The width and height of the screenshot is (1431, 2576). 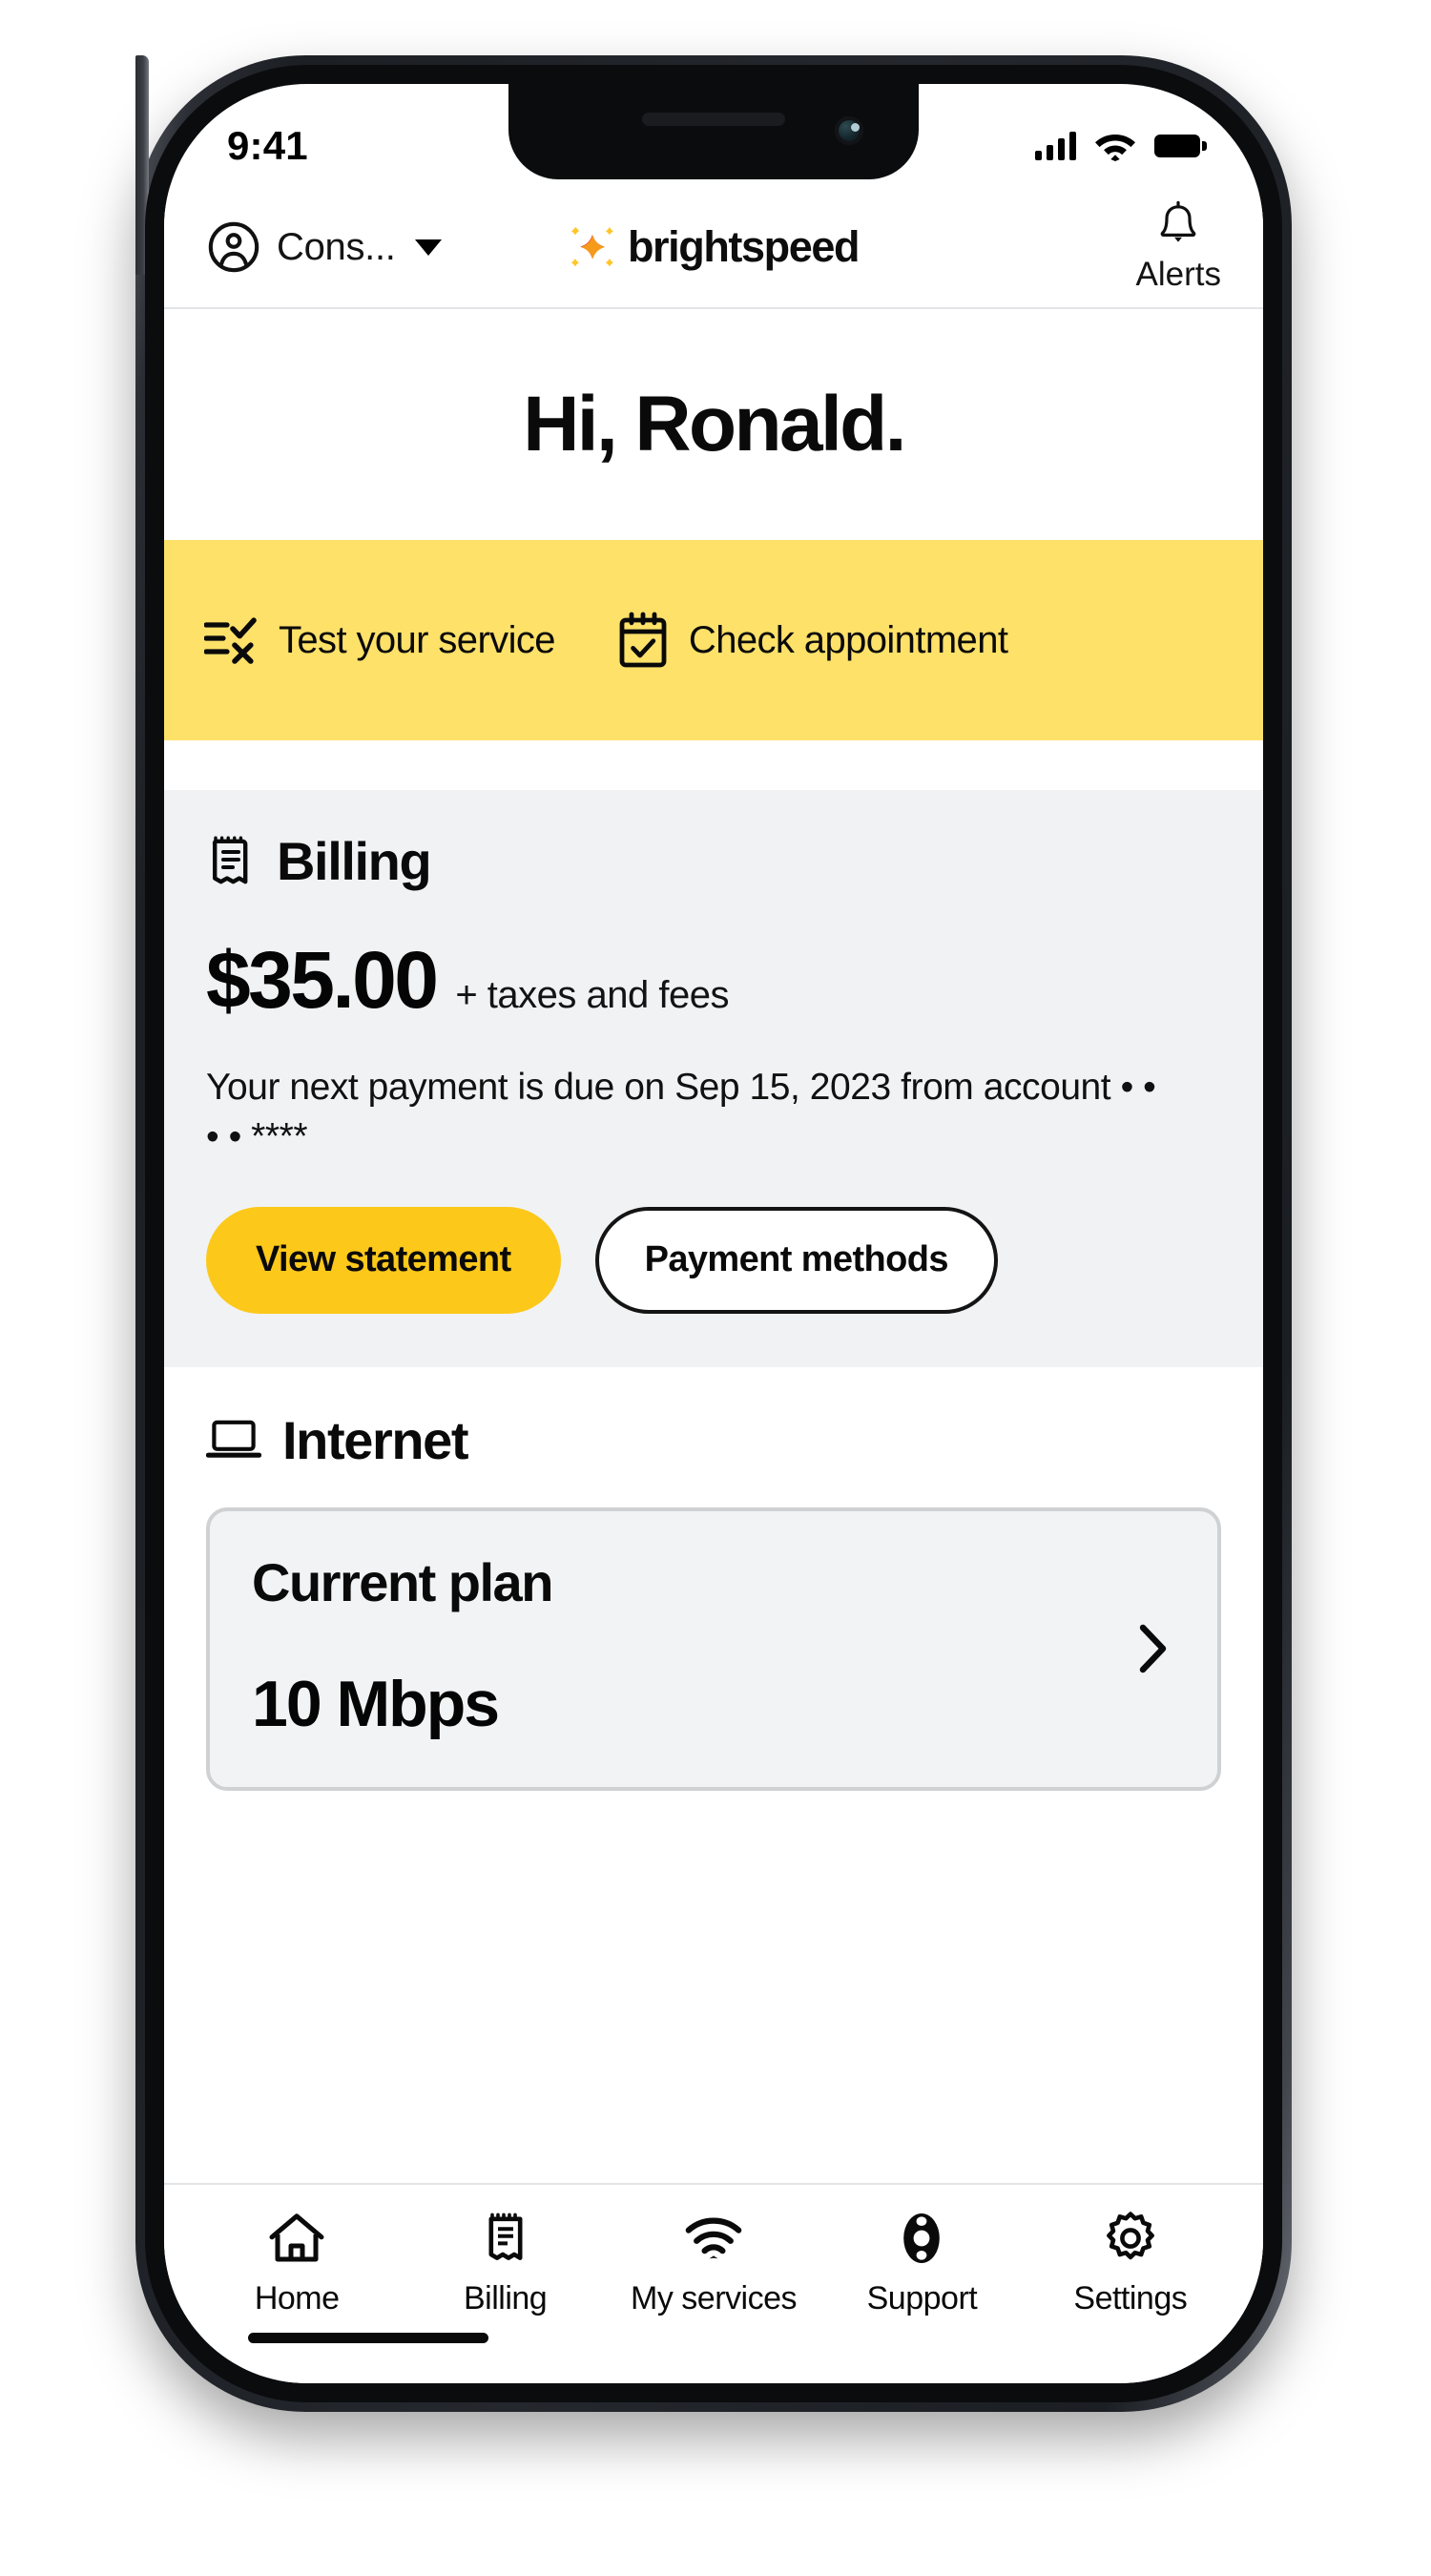 I want to click on quick-actions-banner: Test your service Check appointment, so click(x=713, y=640).